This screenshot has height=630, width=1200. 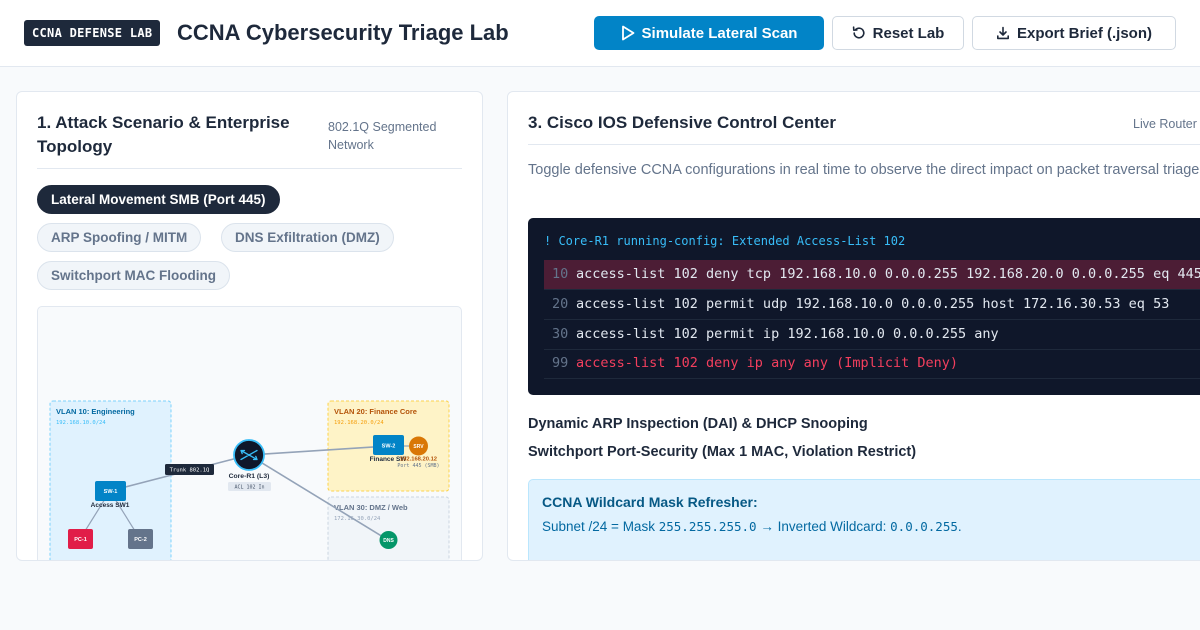 I want to click on lab-badge: CCNA DEFENSE LAB, so click(x=92, y=33).